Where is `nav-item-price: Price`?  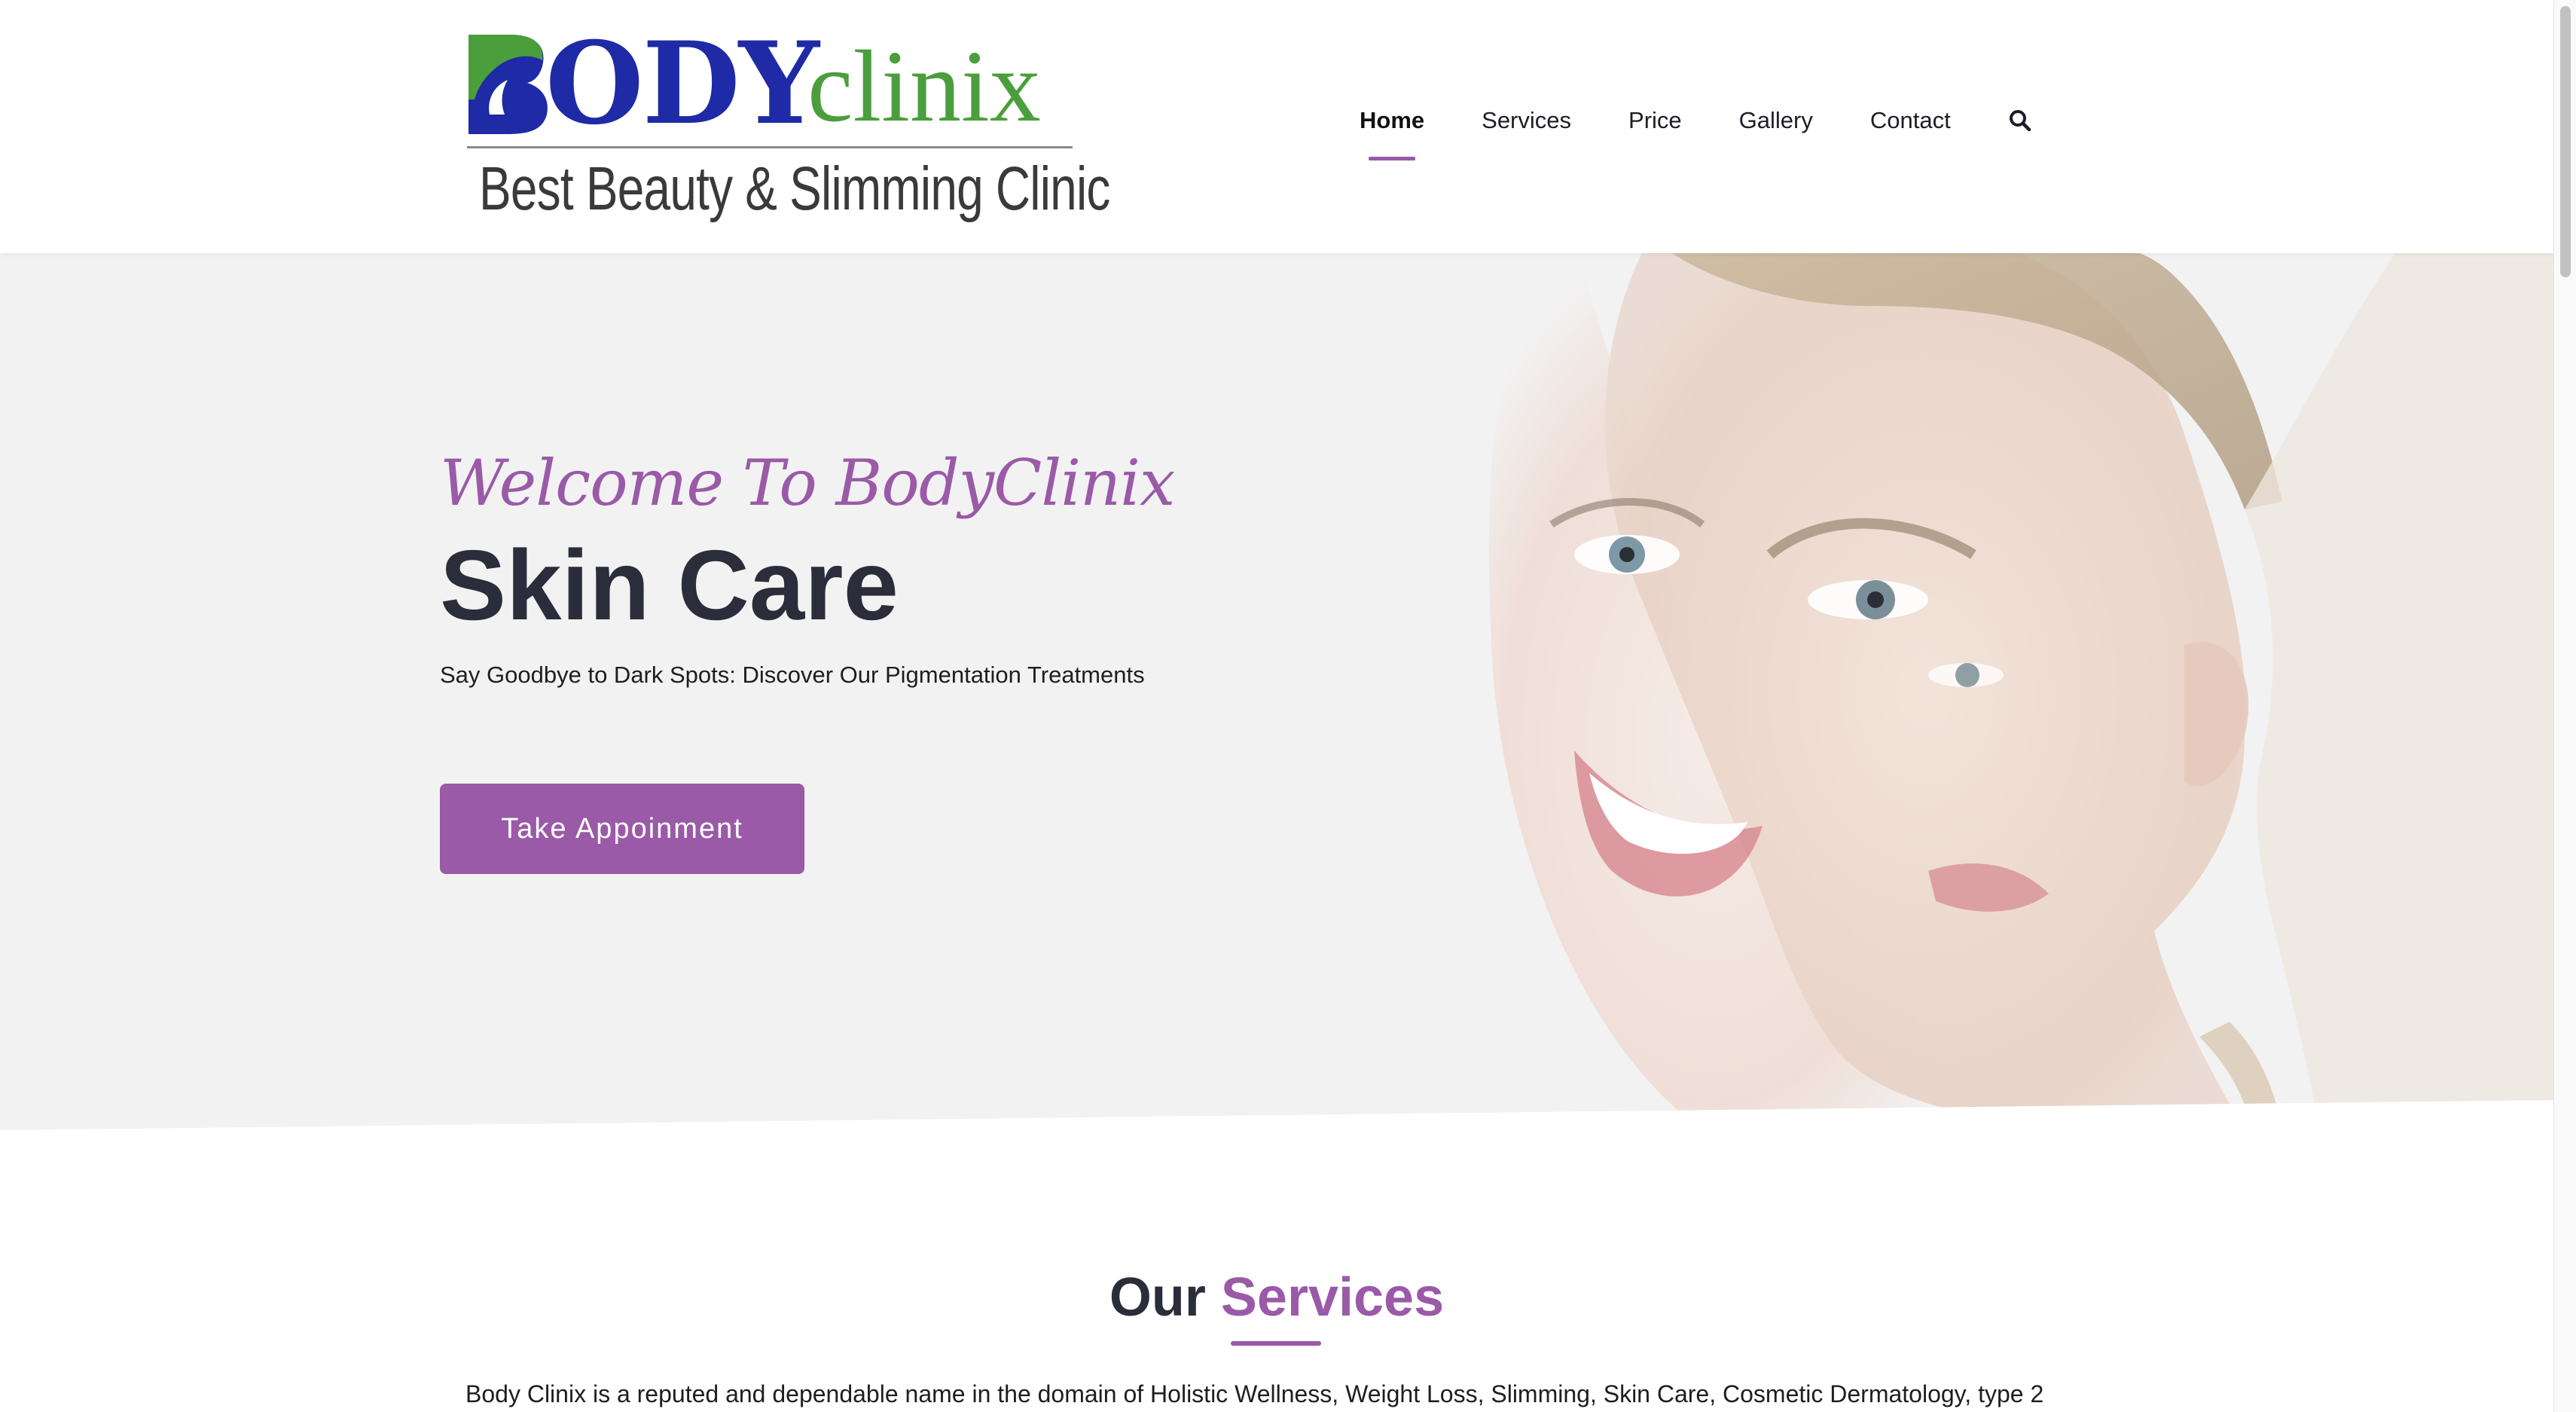
nav-item-price: Price is located at coordinates (1655, 120).